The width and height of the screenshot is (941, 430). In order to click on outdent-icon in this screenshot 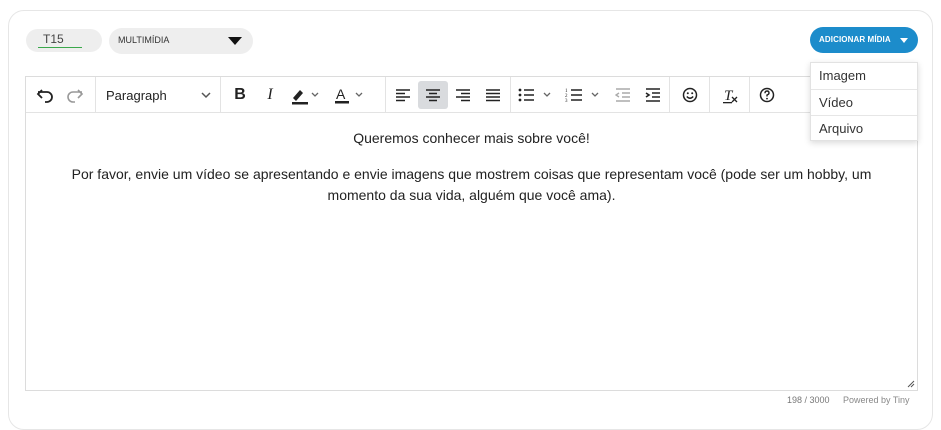, I will do `click(623, 95)`.